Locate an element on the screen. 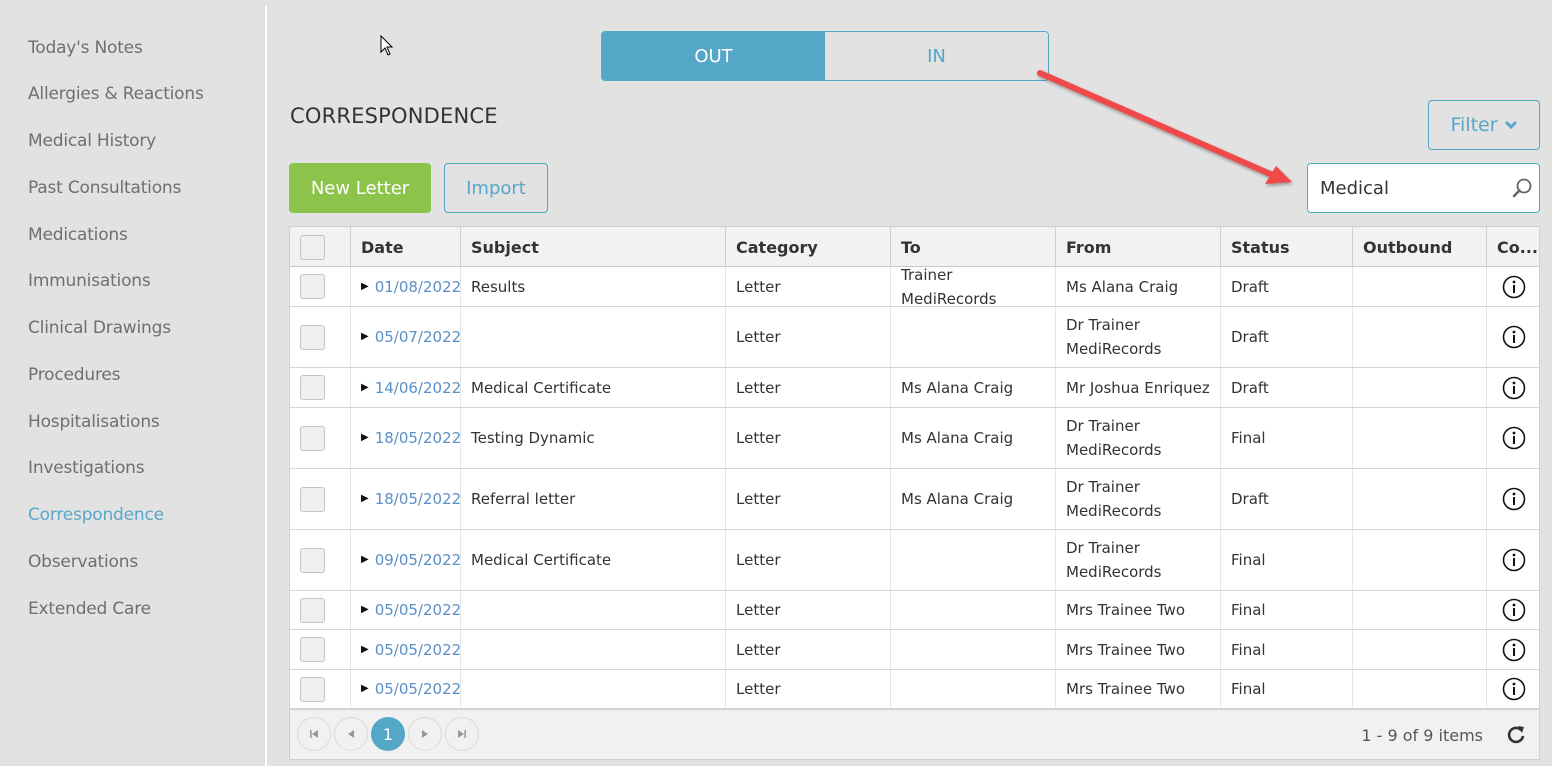 Image resolution: width=1552 pixels, height=766 pixels. sidebar-item-hospitalisations: Hospitalisations is located at coordinates (94, 422).